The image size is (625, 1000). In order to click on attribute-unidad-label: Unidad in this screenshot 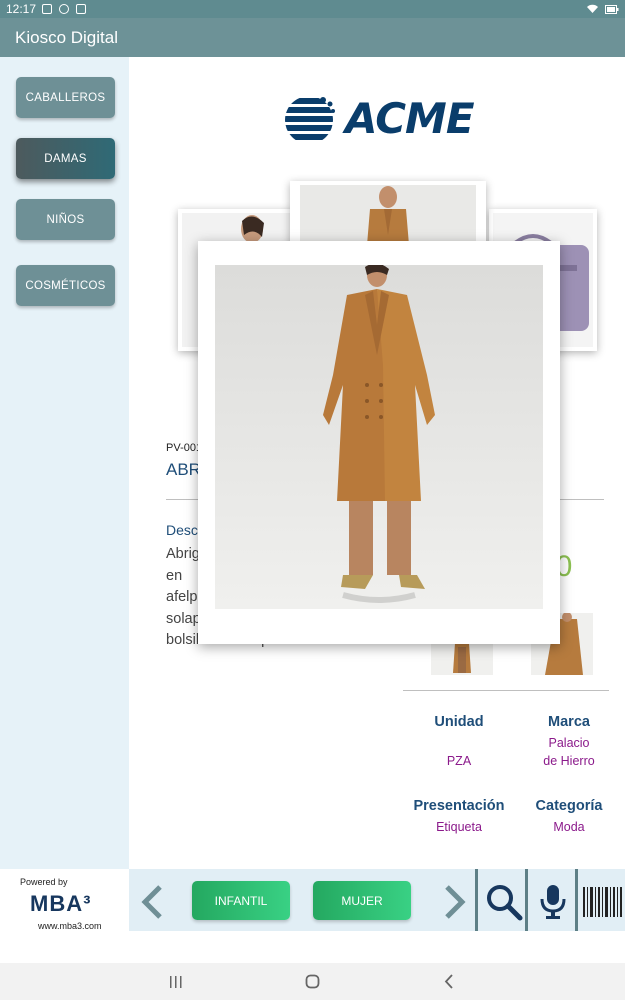, I will do `click(459, 722)`.